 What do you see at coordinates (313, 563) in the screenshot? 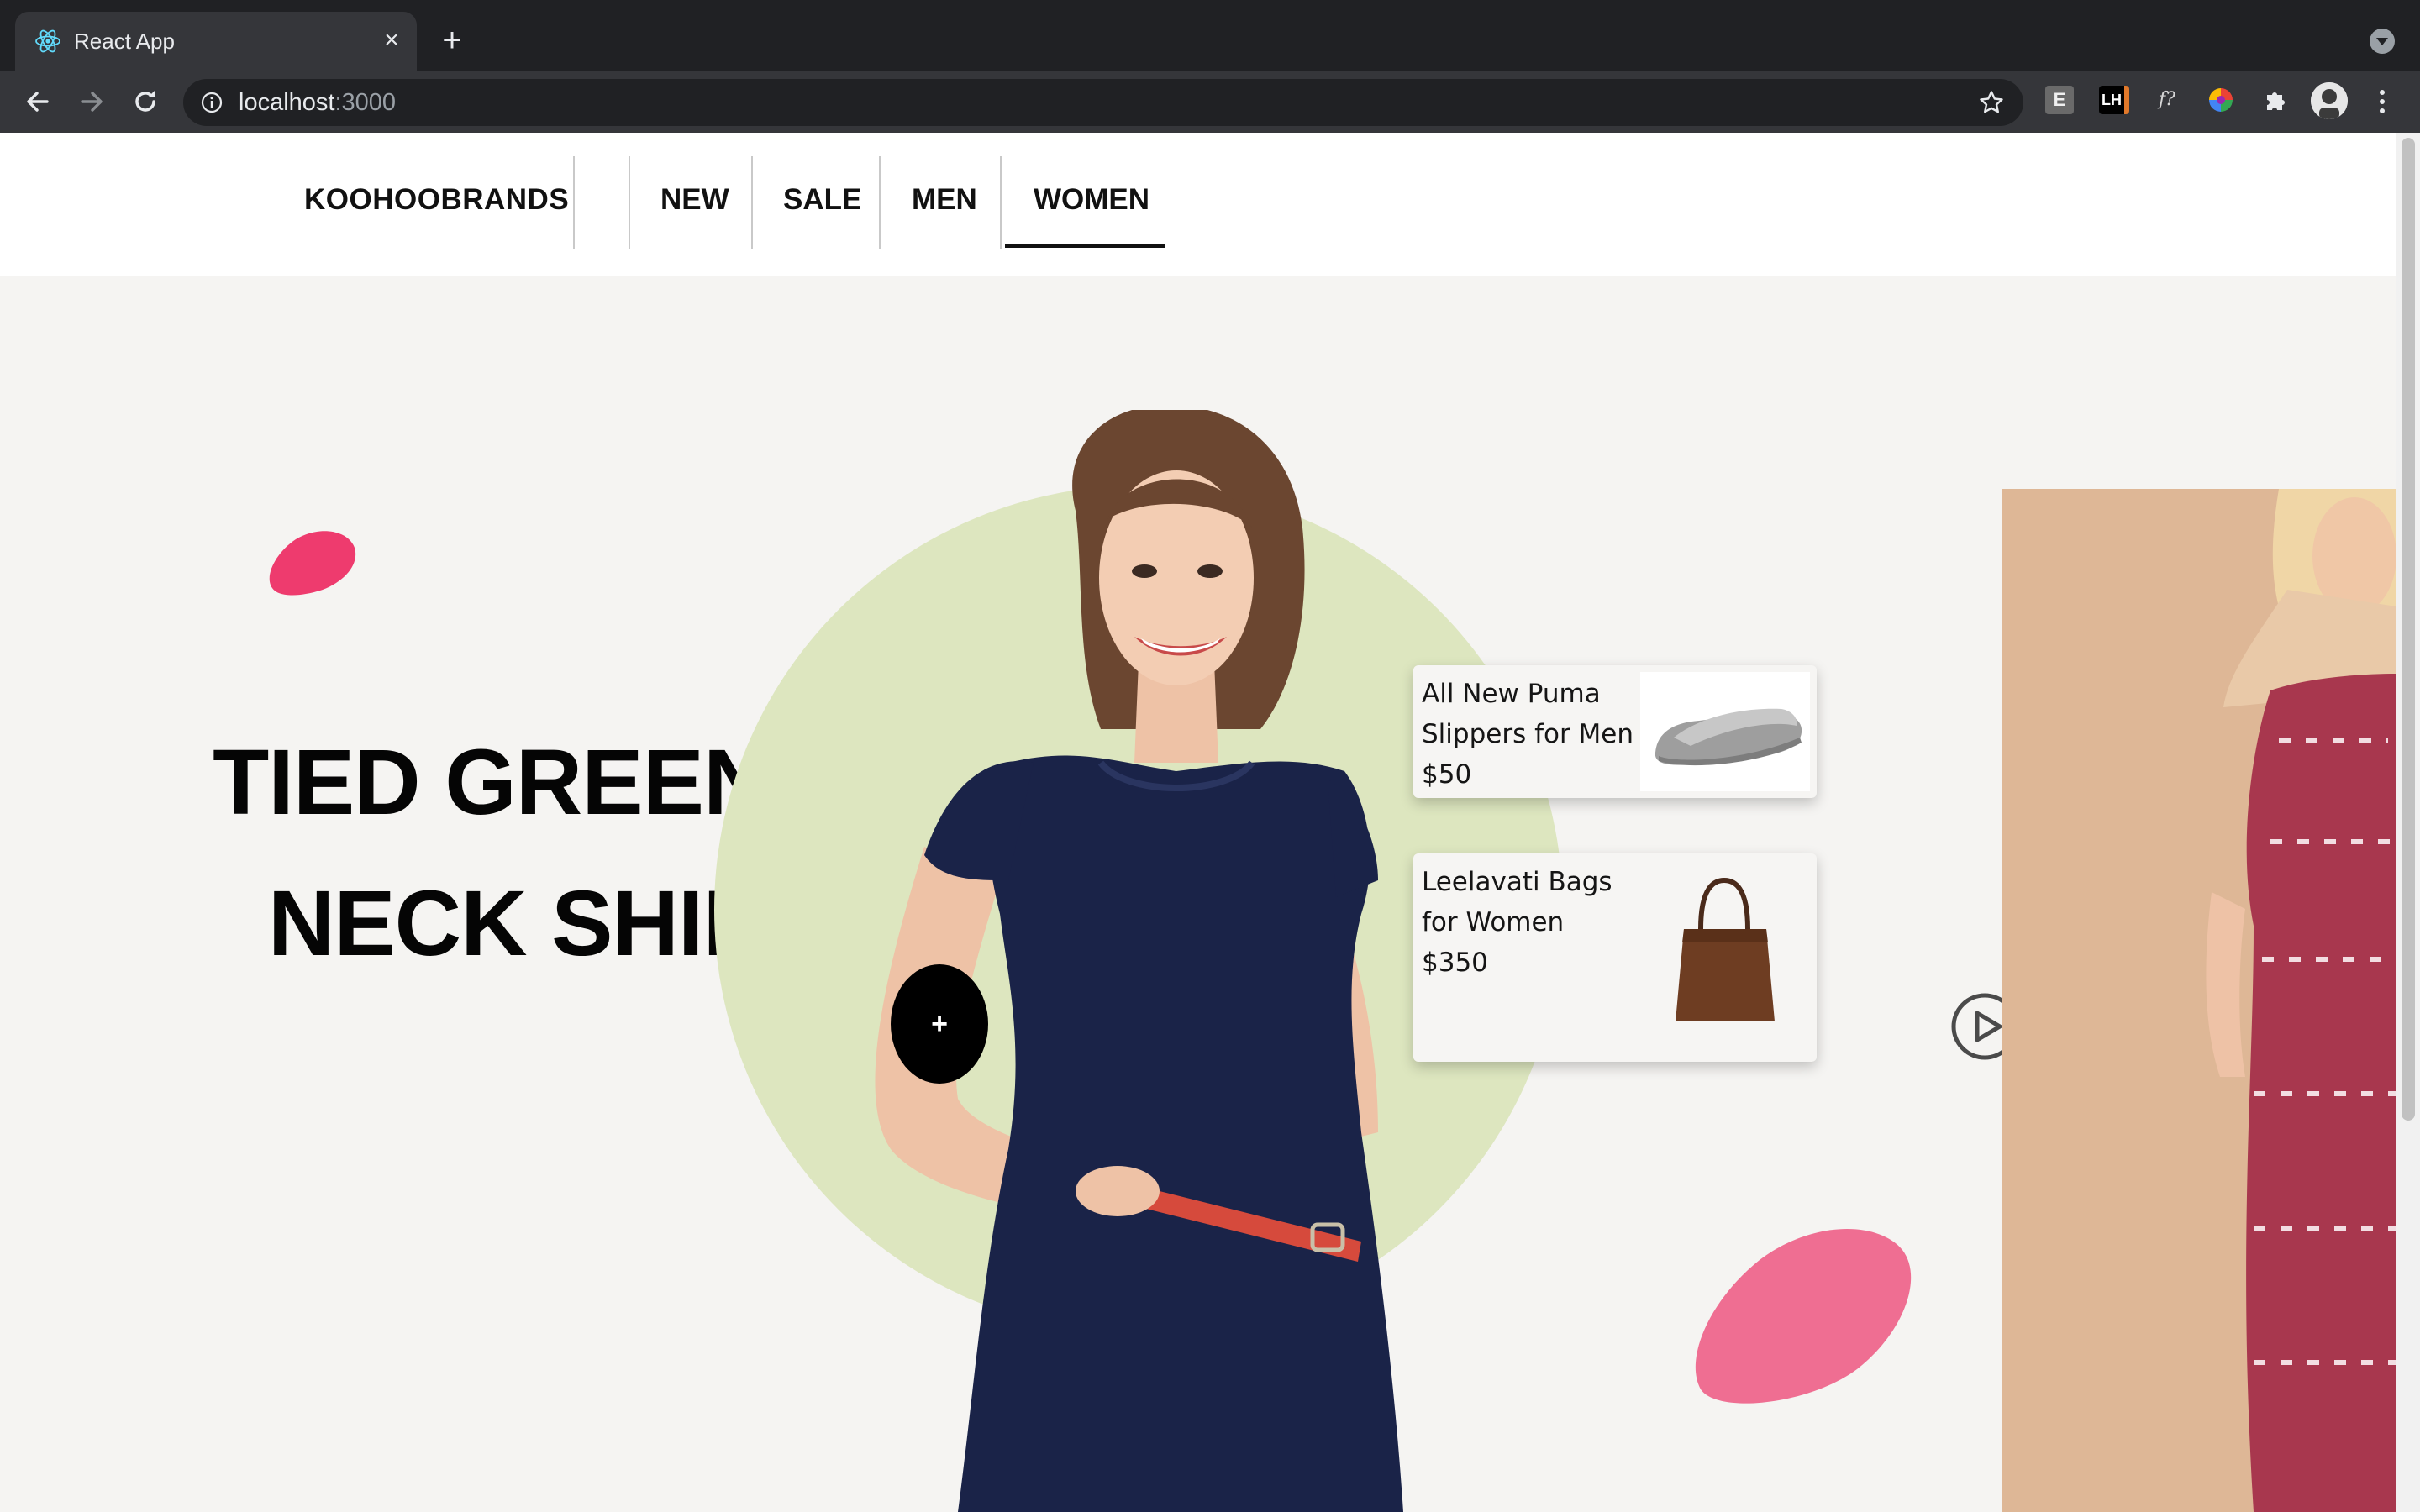
I see `decorative-pink-blob` at bounding box center [313, 563].